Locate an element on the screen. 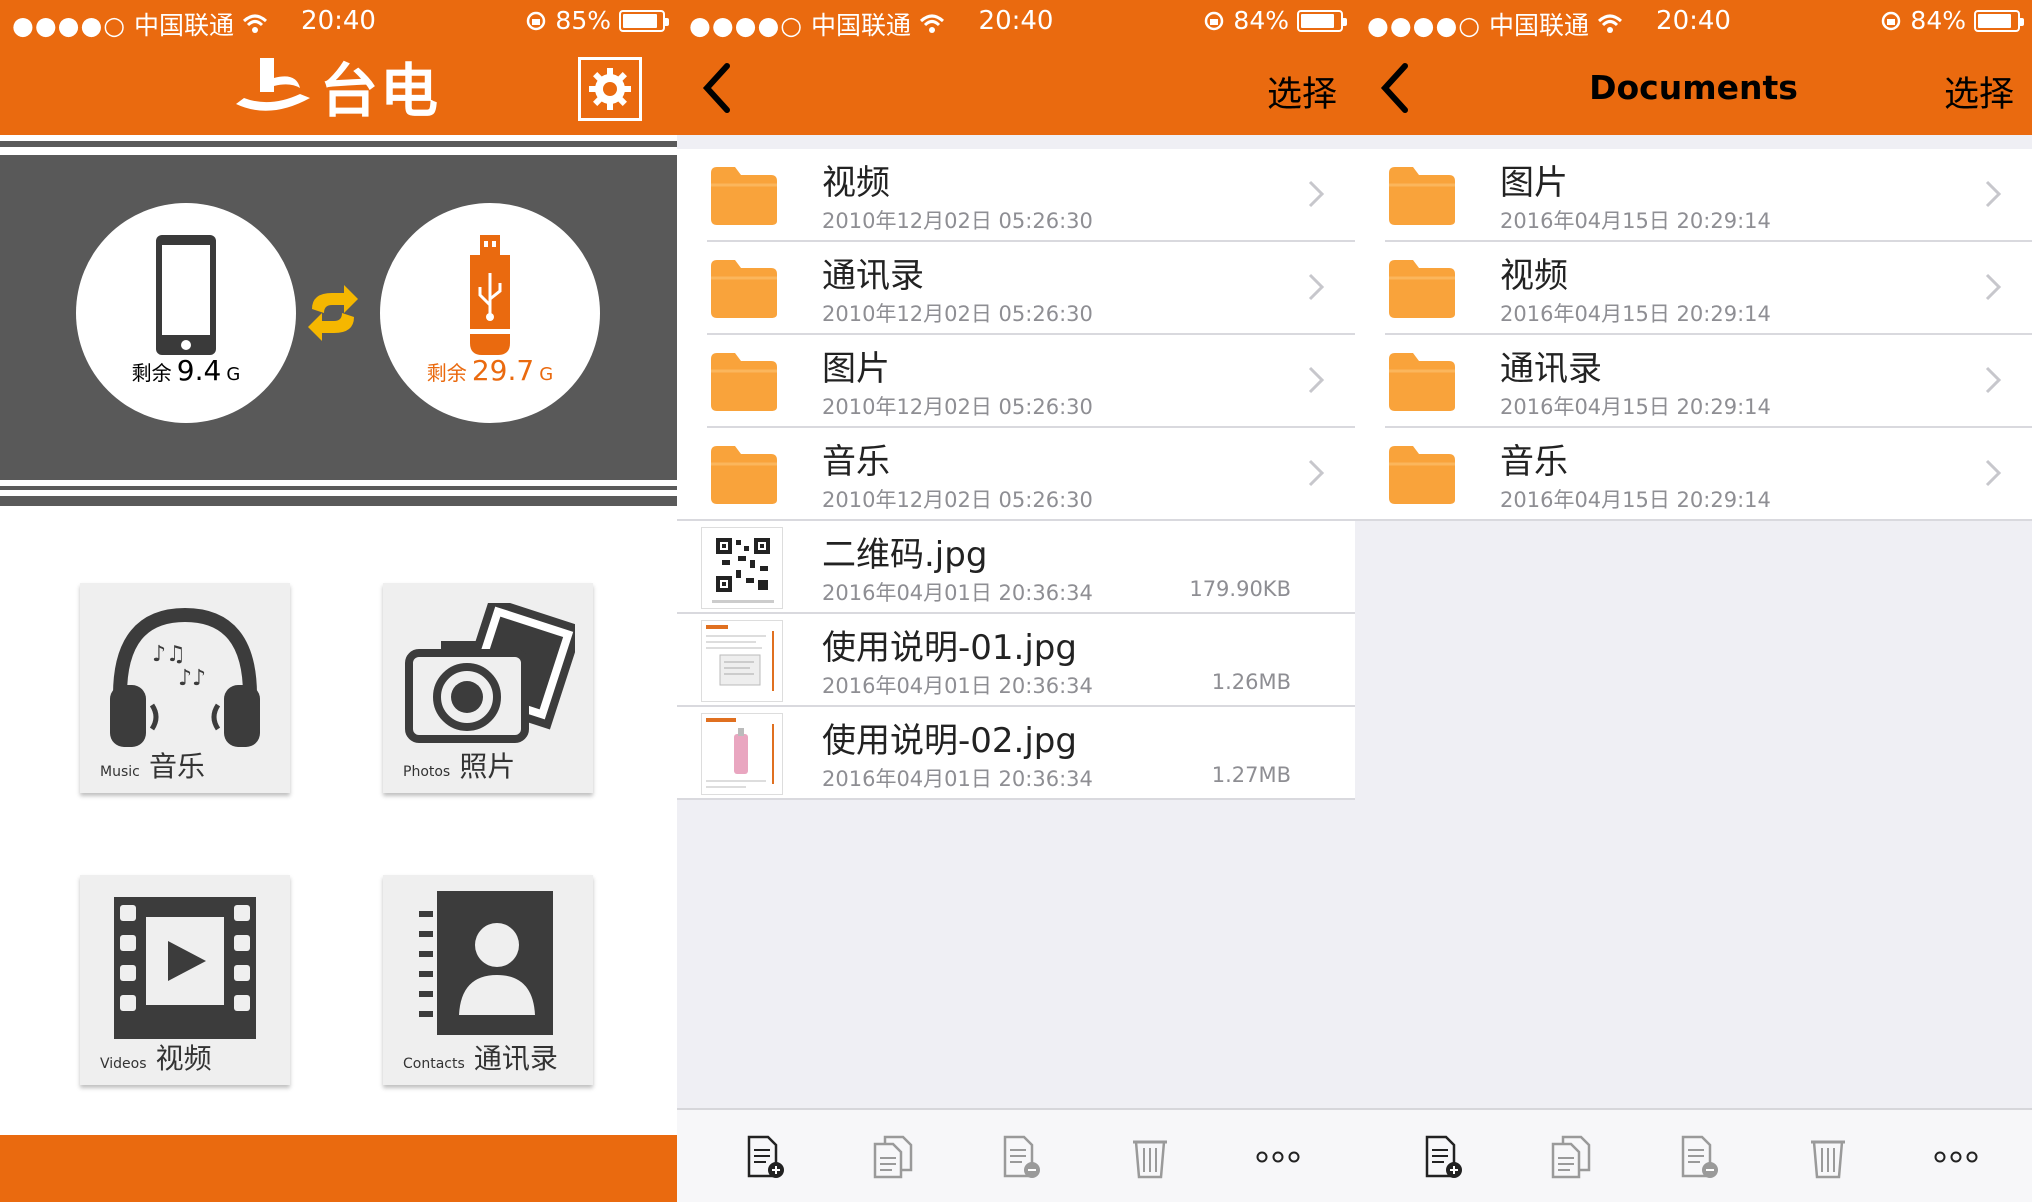 This screenshot has height=1202, width=2032. storage-panel: 剩余 9.4 G 剩余 29.7 G is located at coordinates (338, 317).